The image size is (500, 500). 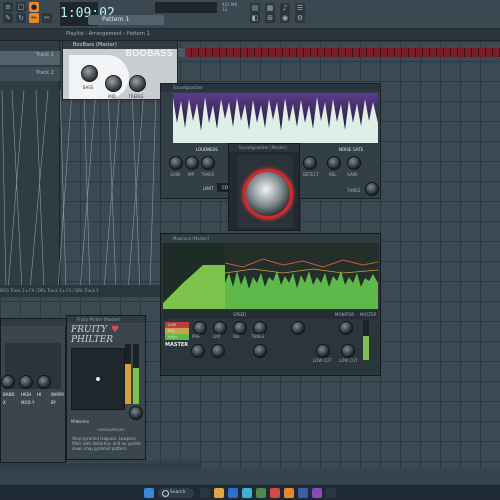 What do you see at coordinates (255, 18) in the screenshot?
I see `browser-icon: ◧` at bounding box center [255, 18].